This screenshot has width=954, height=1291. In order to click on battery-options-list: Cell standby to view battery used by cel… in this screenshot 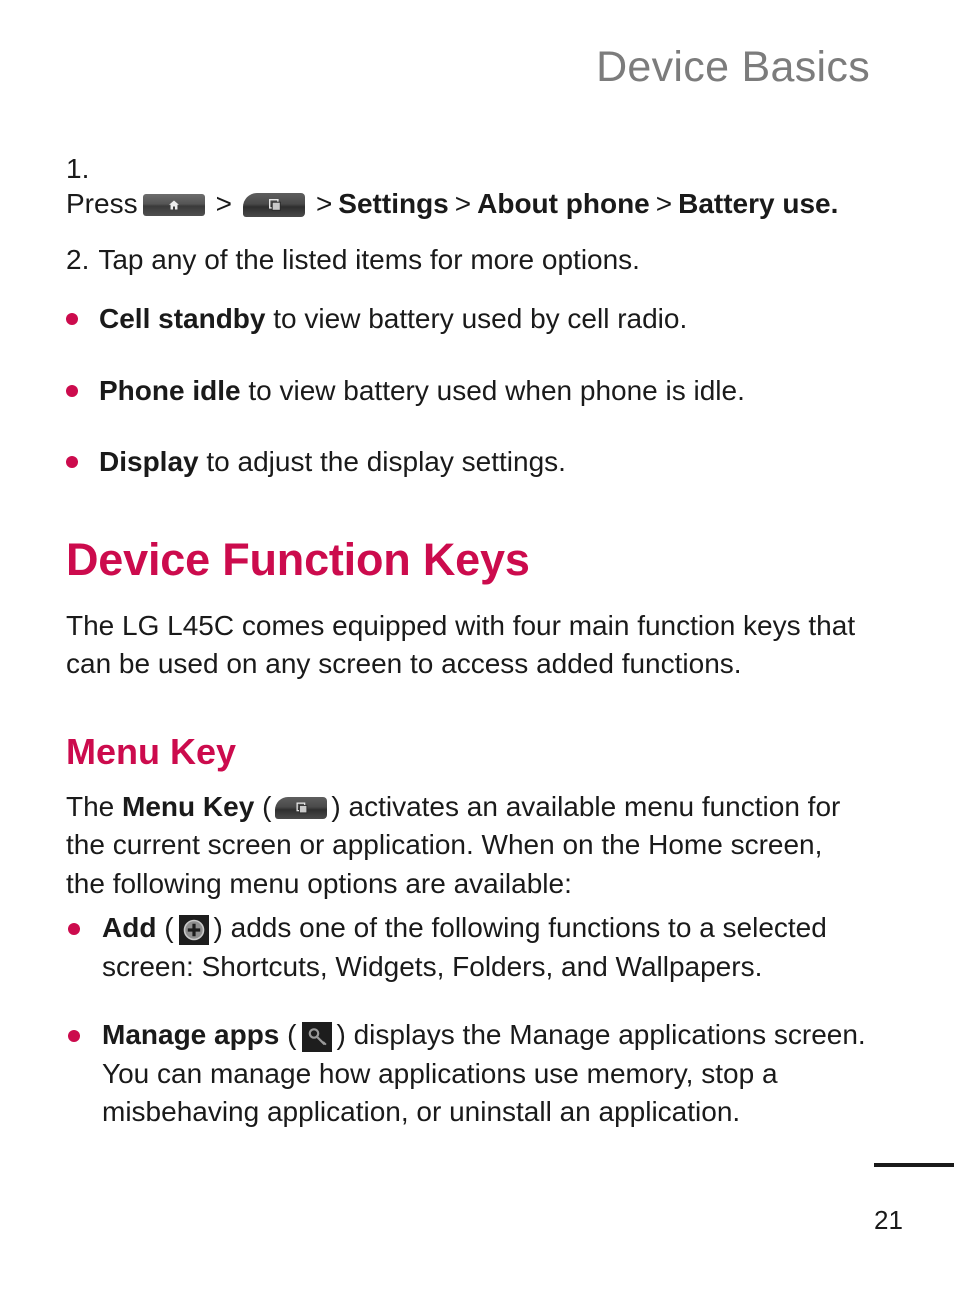, I will do `click(466, 390)`.